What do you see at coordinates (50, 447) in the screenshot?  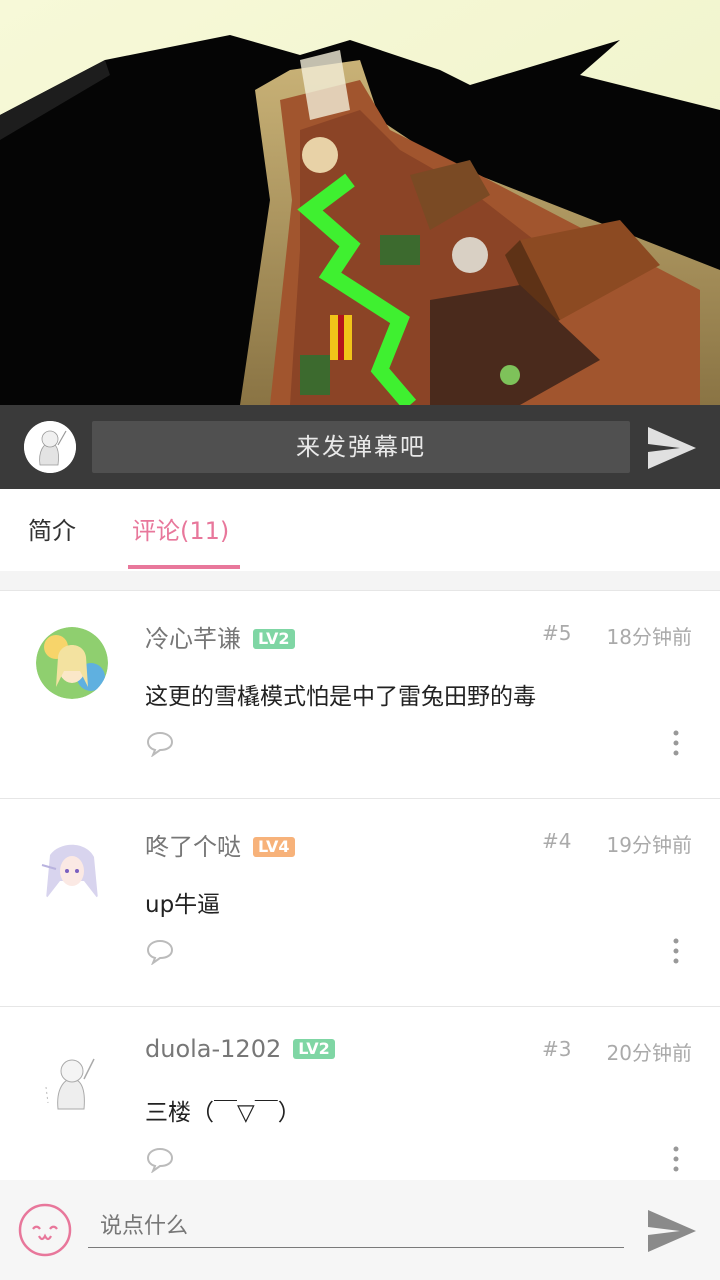 I see `user-avatar` at bounding box center [50, 447].